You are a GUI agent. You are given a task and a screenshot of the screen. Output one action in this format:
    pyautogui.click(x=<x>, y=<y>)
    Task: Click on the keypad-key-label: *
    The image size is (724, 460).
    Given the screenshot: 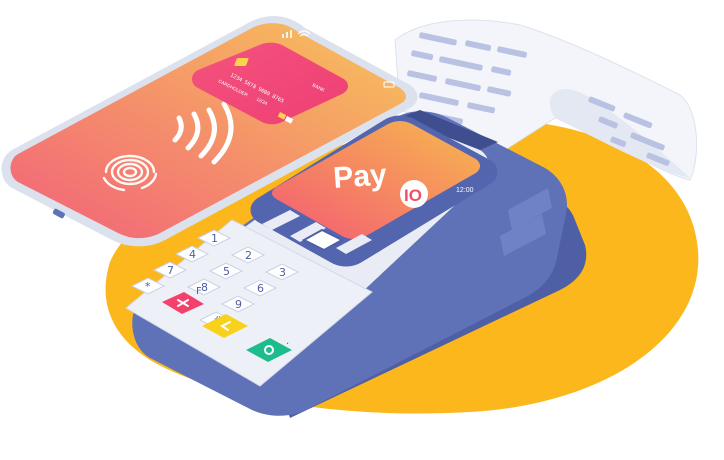 What is the action you would take?
    pyautogui.click(x=148, y=286)
    